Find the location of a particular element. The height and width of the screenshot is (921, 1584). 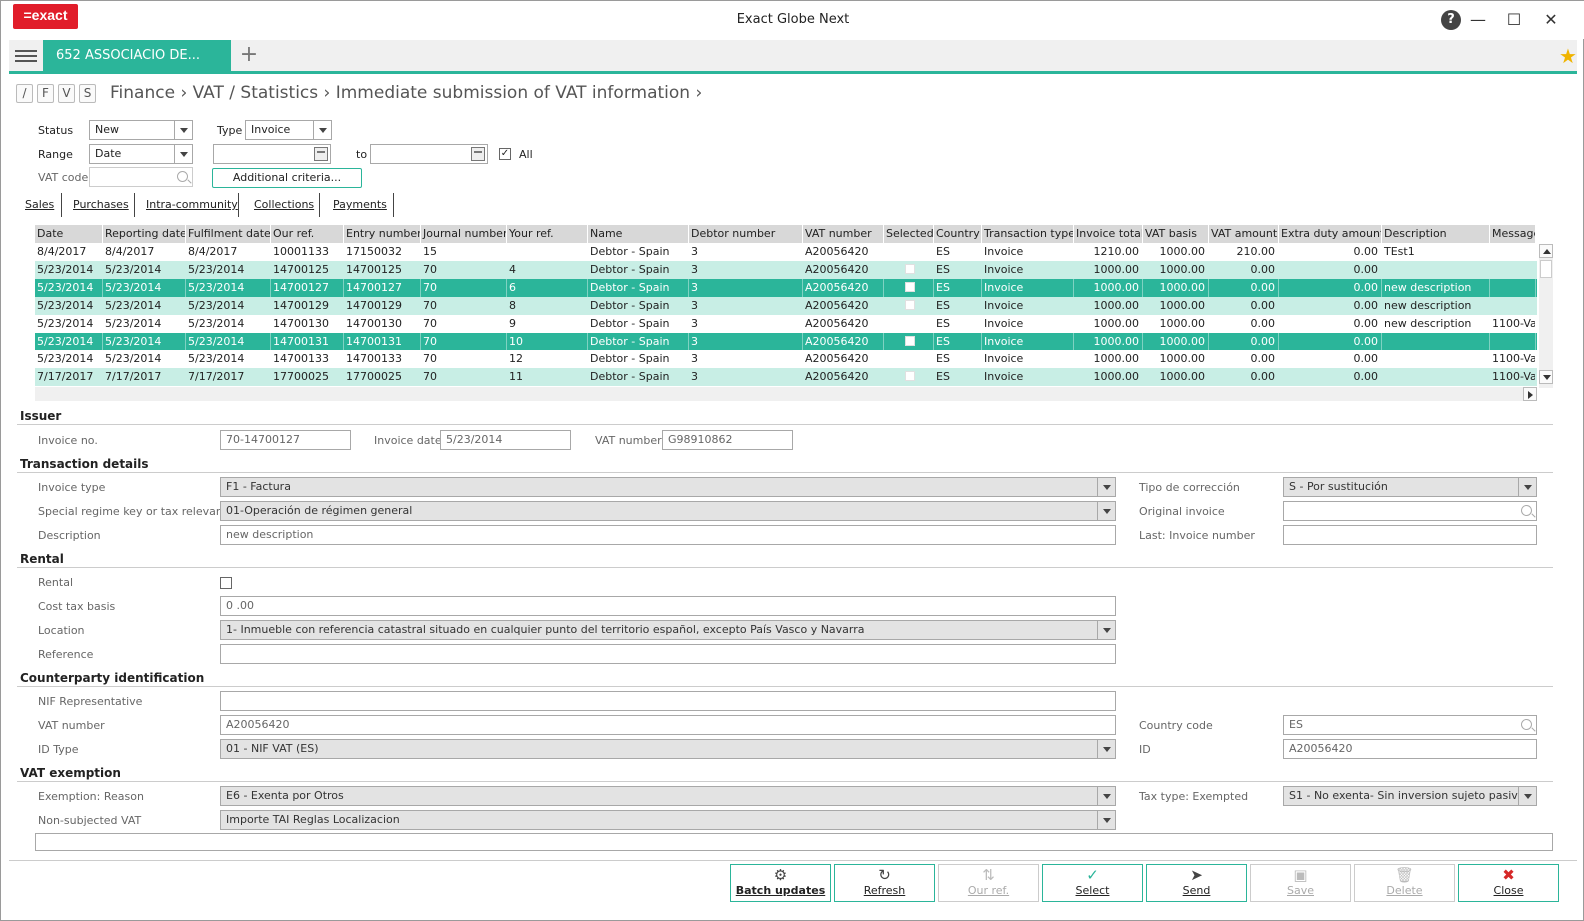

tab-sales: Sales is located at coordinates (40, 205).